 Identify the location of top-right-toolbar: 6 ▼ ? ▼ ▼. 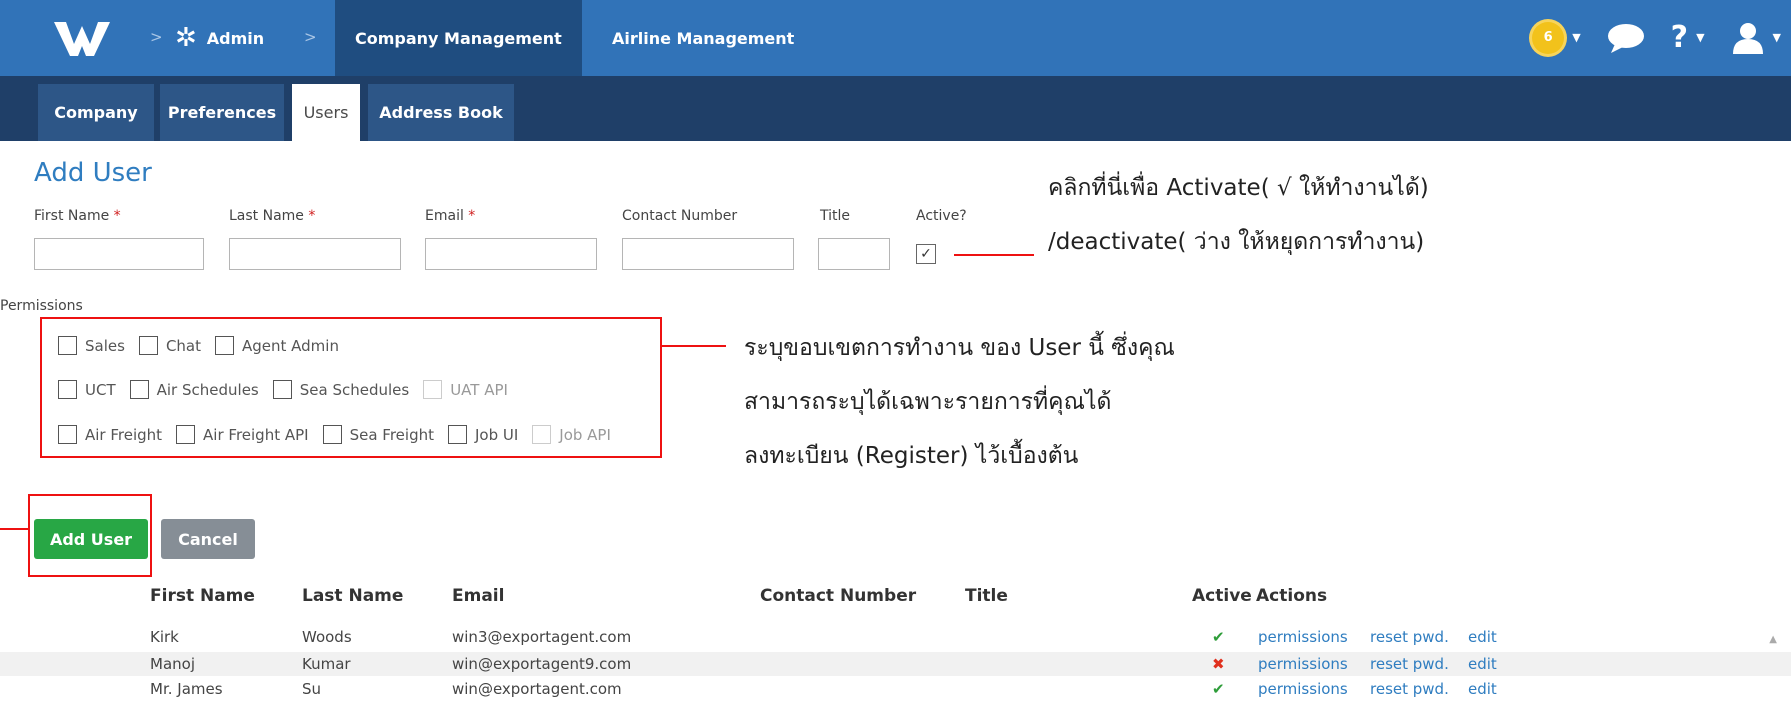
(1656, 37).